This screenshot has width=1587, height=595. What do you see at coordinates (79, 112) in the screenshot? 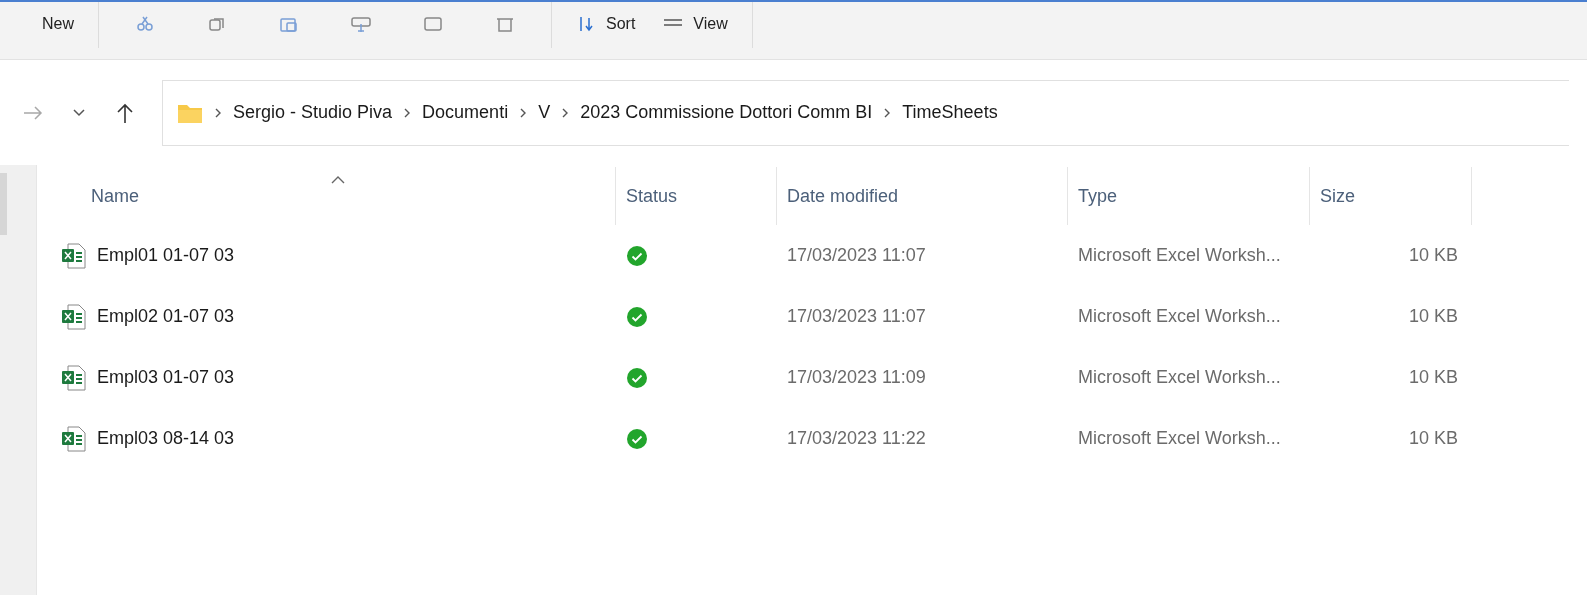
I see `chevron-down-icon` at bounding box center [79, 112].